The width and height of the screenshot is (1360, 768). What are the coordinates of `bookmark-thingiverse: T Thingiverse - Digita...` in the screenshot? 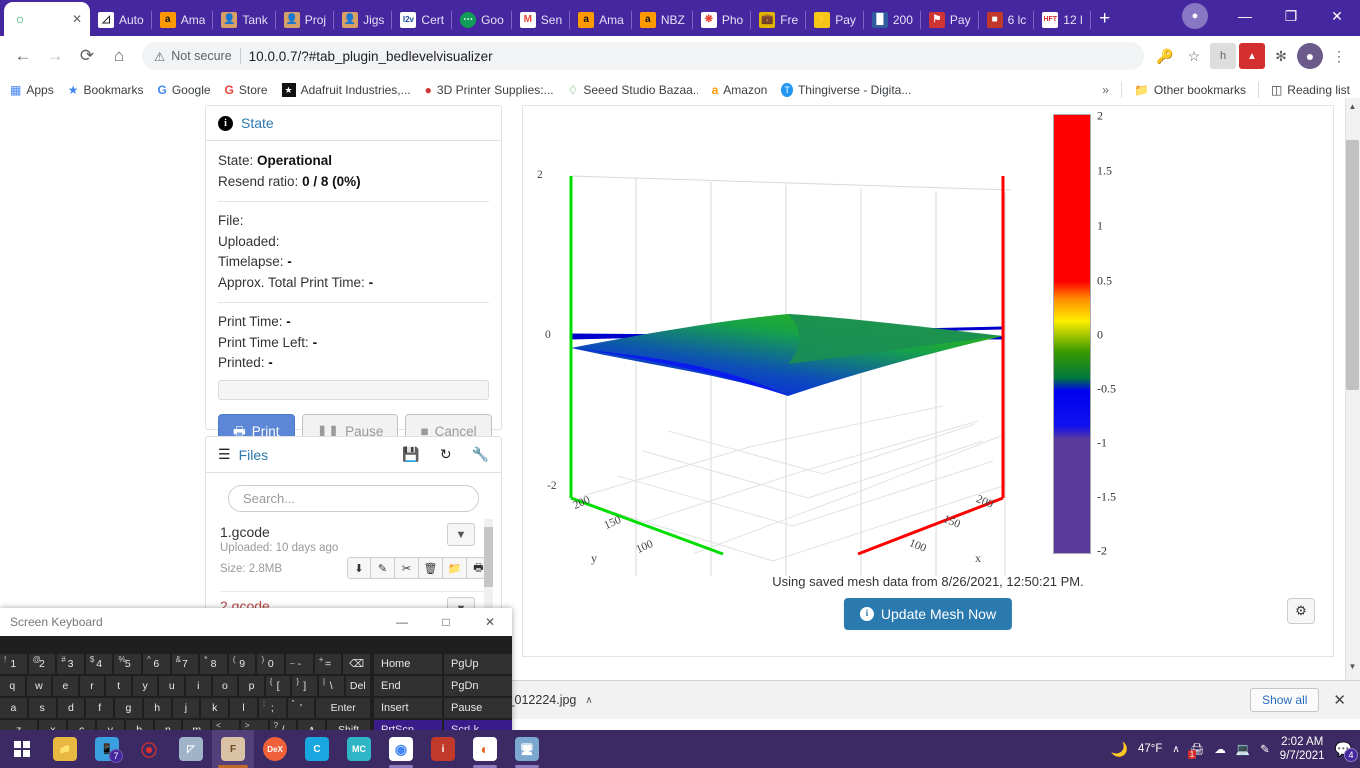 It's located at (846, 89).